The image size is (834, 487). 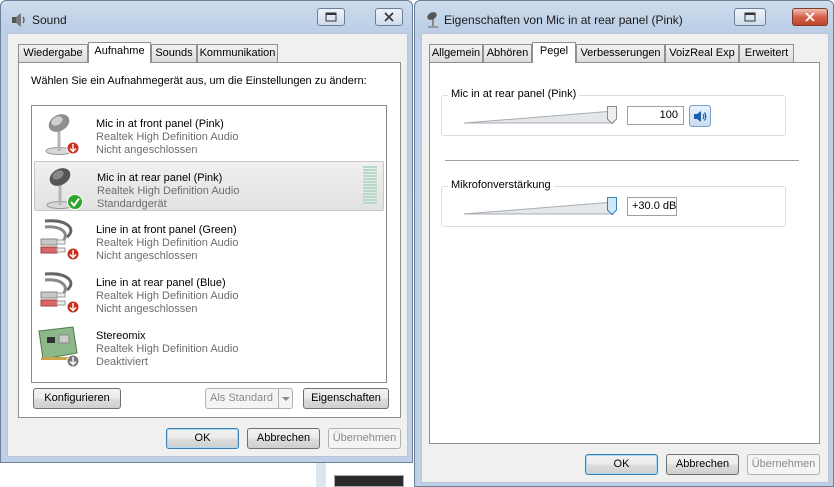 What do you see at coordinates (119, 52) in the screenshot?
I see `tab-aufnahme: Aufnahme` at bounding box center [119, 52].